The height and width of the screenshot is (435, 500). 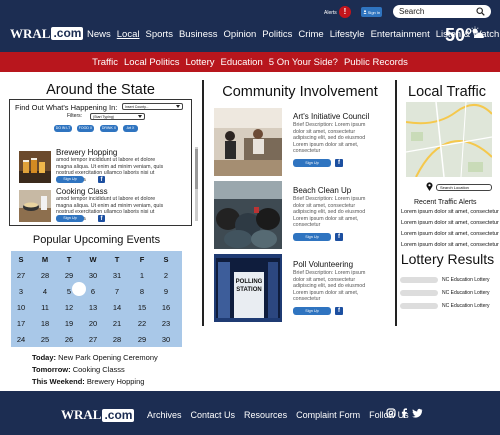 I want to click on calendar-day: 7, so click(x=117, y=291).